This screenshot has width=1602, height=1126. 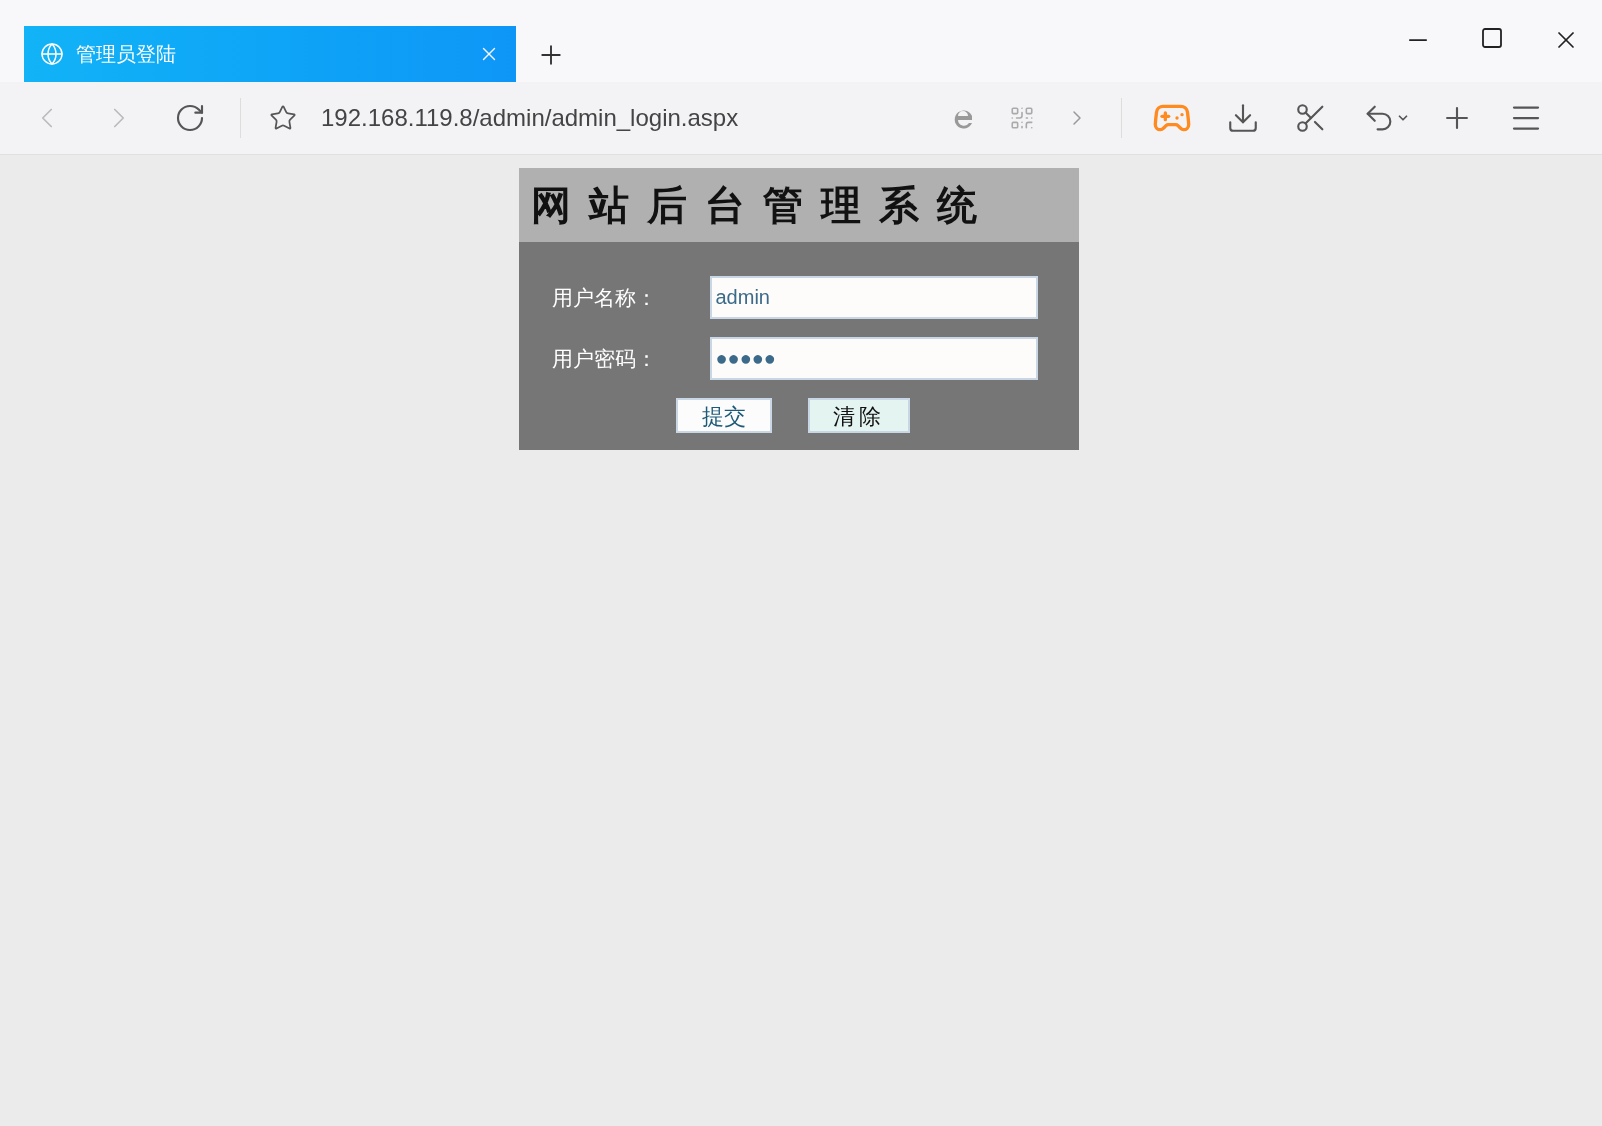 What do you see at coordinates (1243, 118) in the screenshot?
I see `download-icon` at bounding box center [1243, 118].